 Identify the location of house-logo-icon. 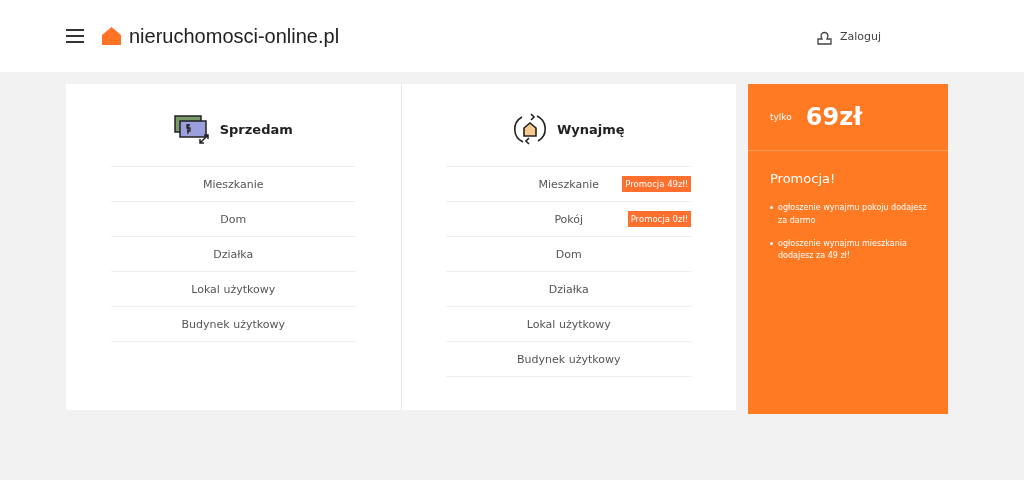
(111, 36).